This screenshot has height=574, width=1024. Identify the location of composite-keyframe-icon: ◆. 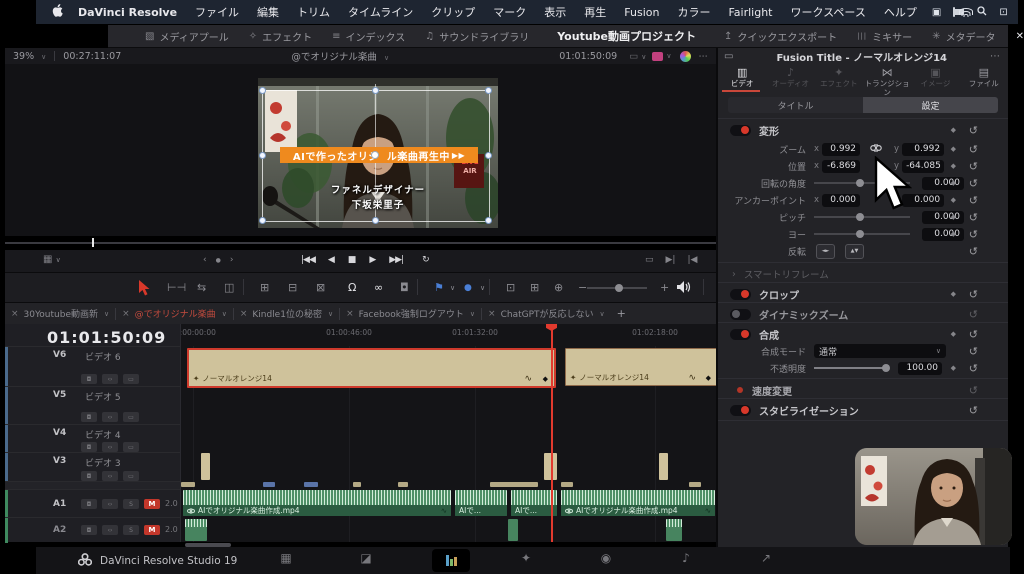
(953, 334).